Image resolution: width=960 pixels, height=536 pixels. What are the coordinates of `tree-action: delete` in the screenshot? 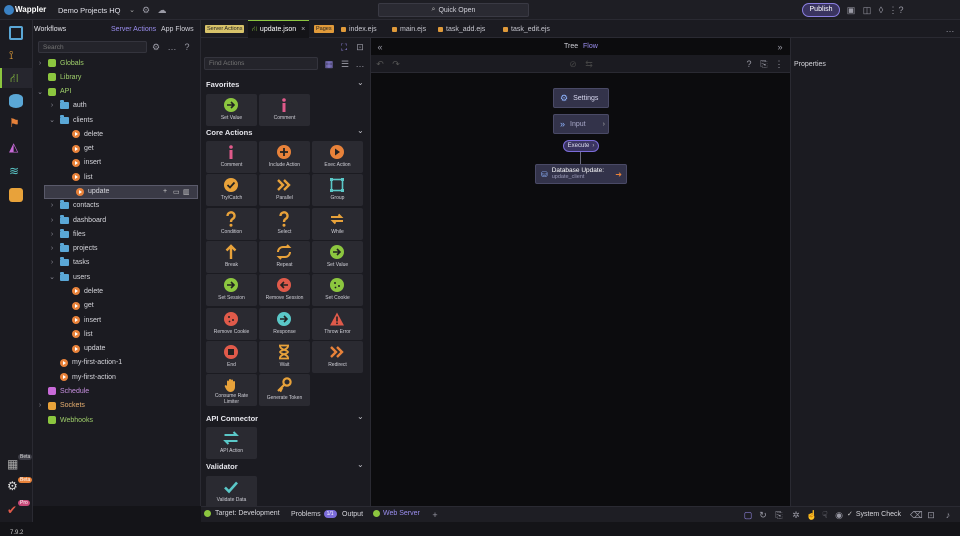 It's located at (81, 291).